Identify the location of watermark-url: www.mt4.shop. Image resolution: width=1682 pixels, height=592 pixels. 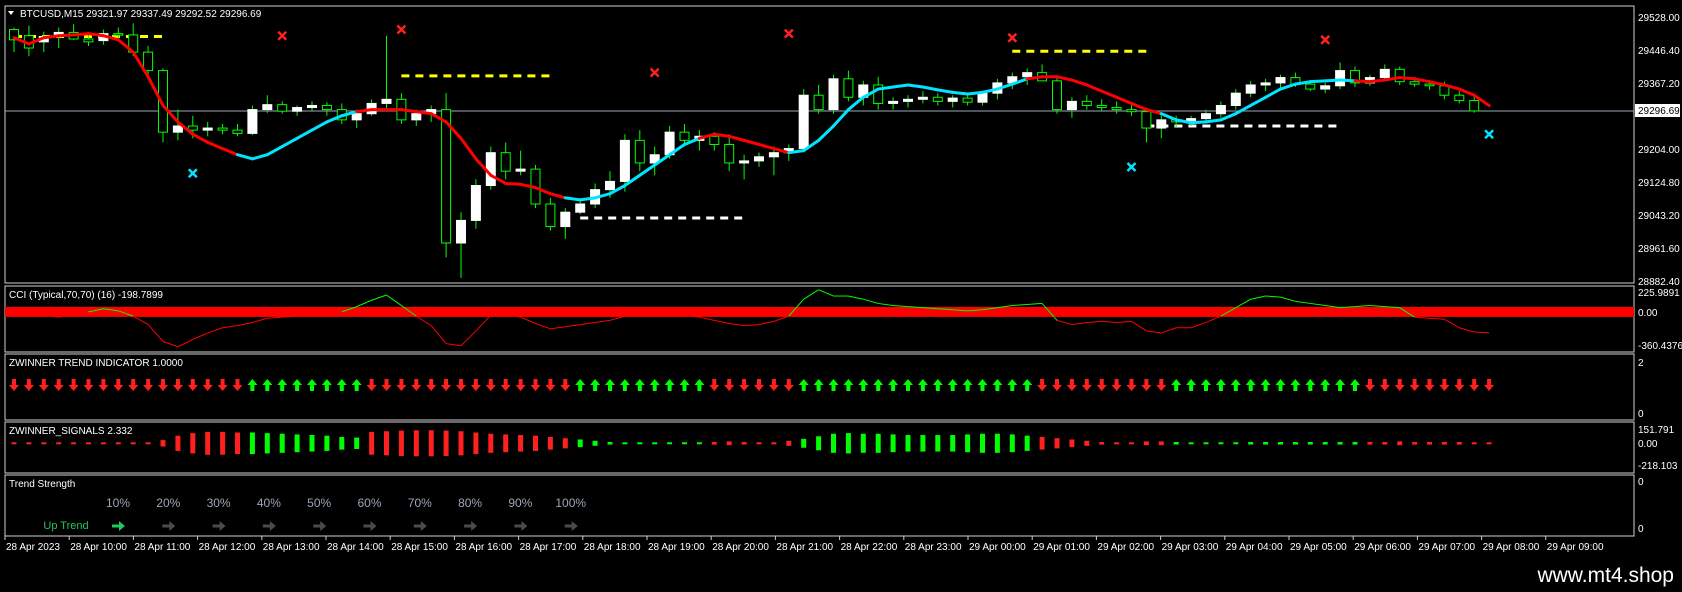
(1605, 576).